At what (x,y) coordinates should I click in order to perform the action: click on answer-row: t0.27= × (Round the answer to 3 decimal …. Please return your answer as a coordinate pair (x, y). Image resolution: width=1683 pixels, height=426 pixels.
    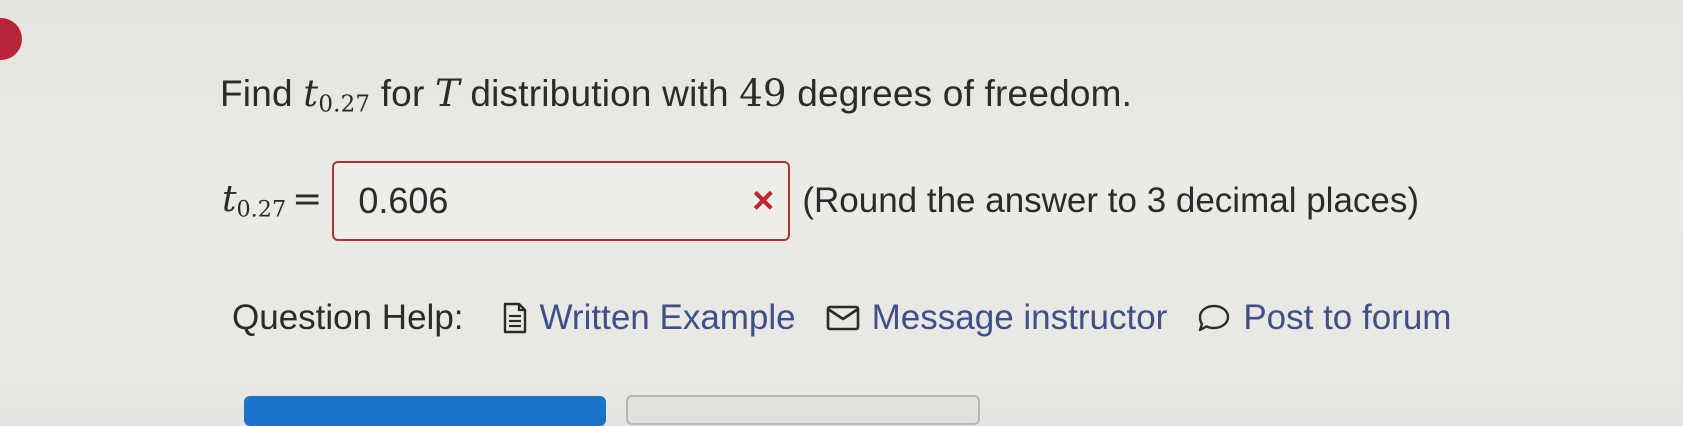
    Looking at the image, I should click on (820, 201).